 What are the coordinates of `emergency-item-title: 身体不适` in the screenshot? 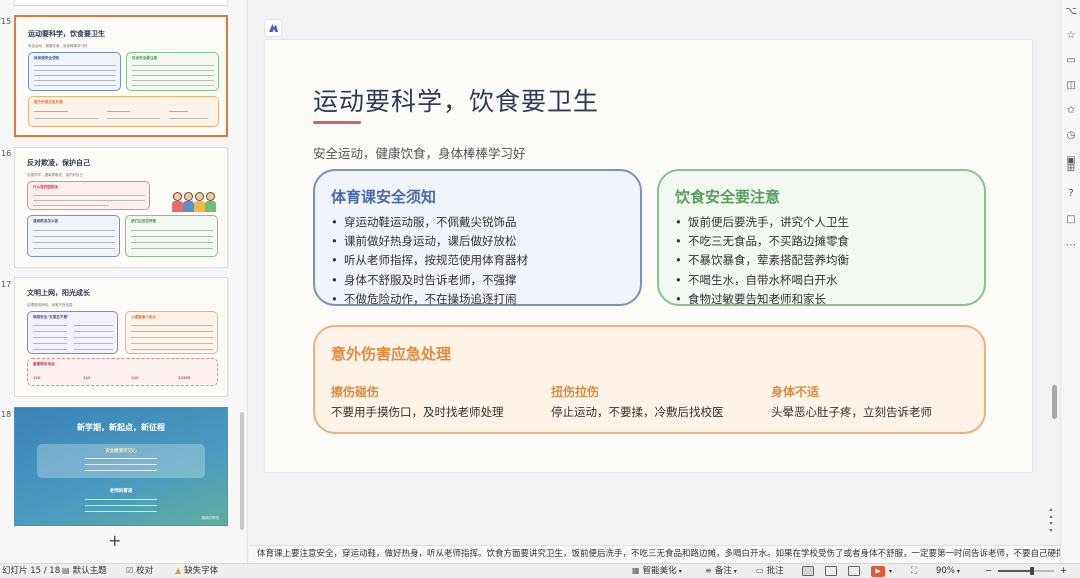 It's located at (795, 392).